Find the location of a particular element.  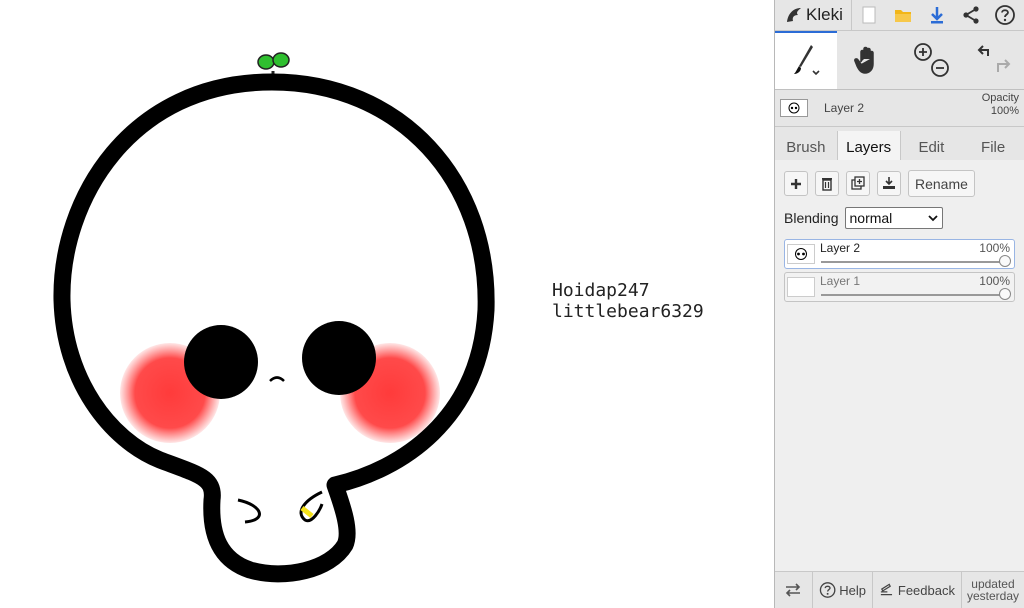

open-folder-icon is located at coordinates (902, 16).